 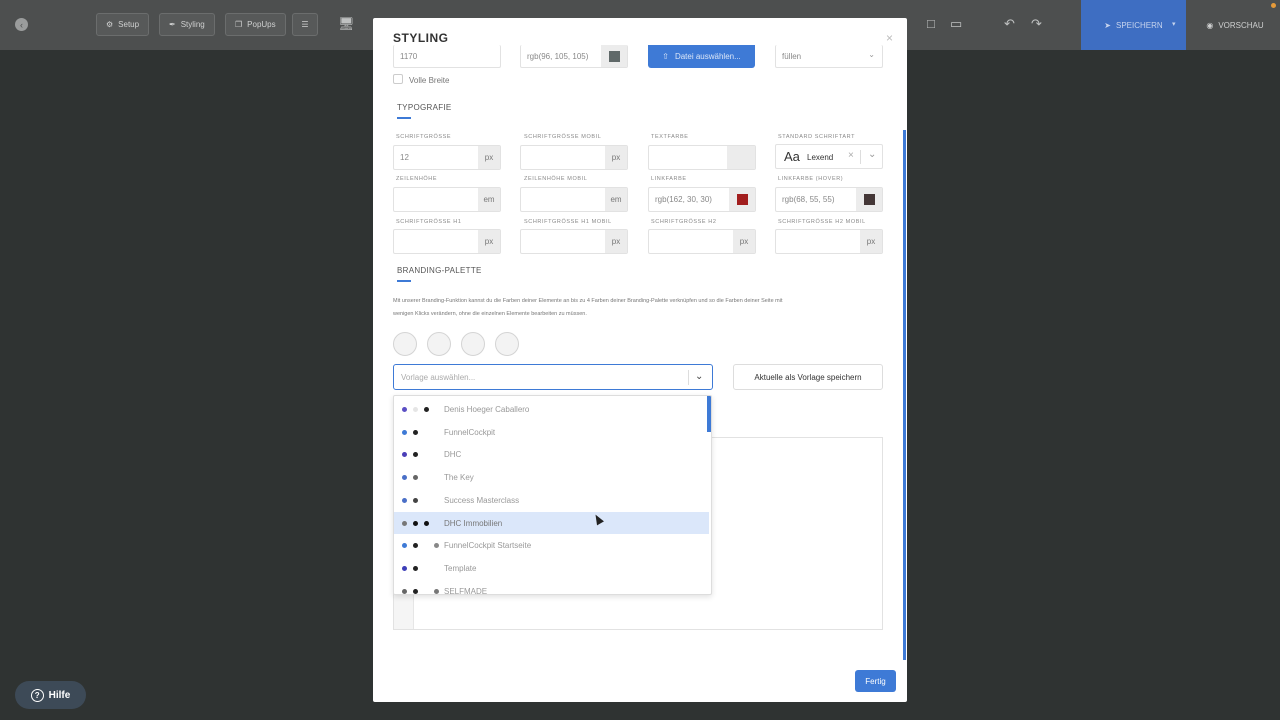 I want to click on width-field: 1170, so click(x=447, y=56).